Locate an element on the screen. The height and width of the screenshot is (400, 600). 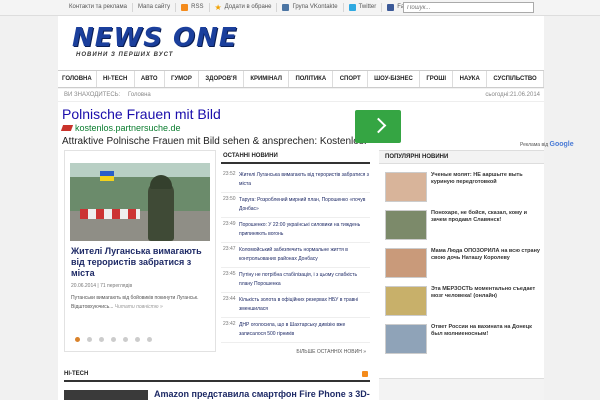
sidebar-block is located at coordinates (461, 389).